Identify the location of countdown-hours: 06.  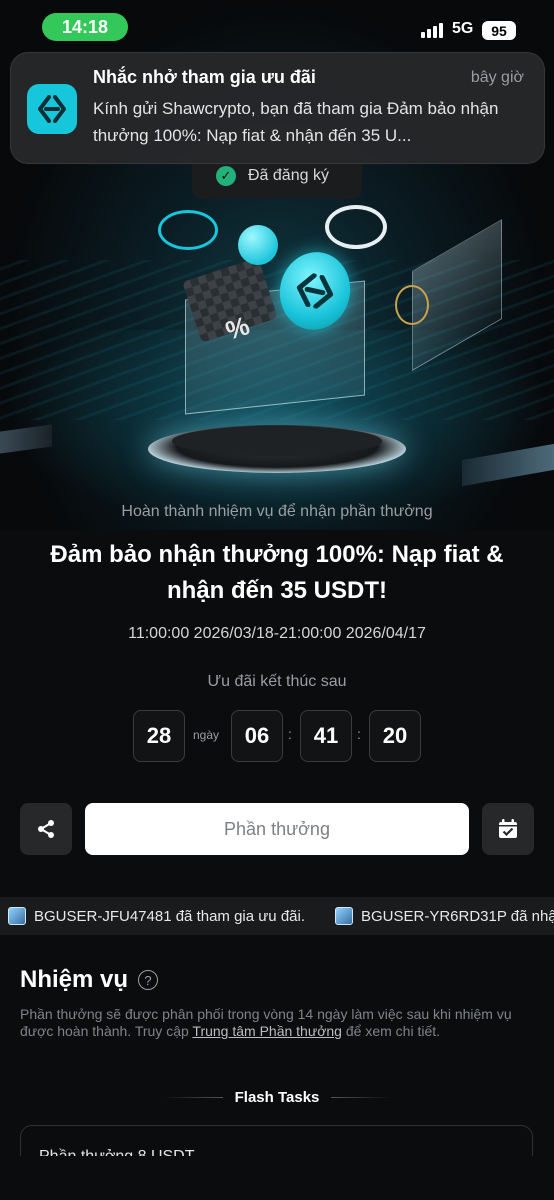
(257, 736).